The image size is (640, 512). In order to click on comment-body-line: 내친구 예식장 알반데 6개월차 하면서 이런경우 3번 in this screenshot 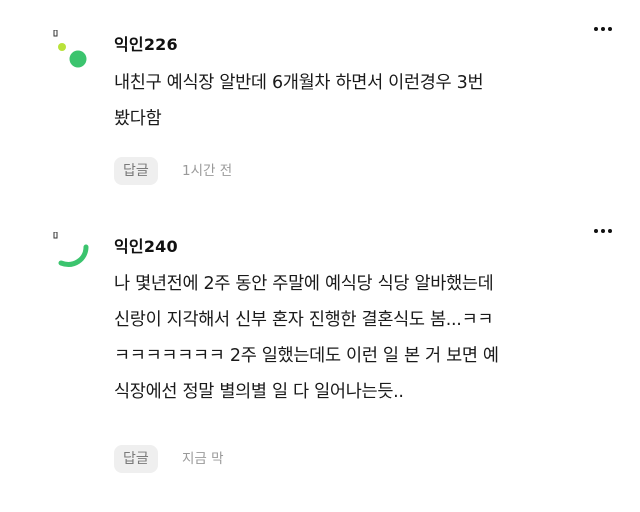, I will do `click(299, 83)`.